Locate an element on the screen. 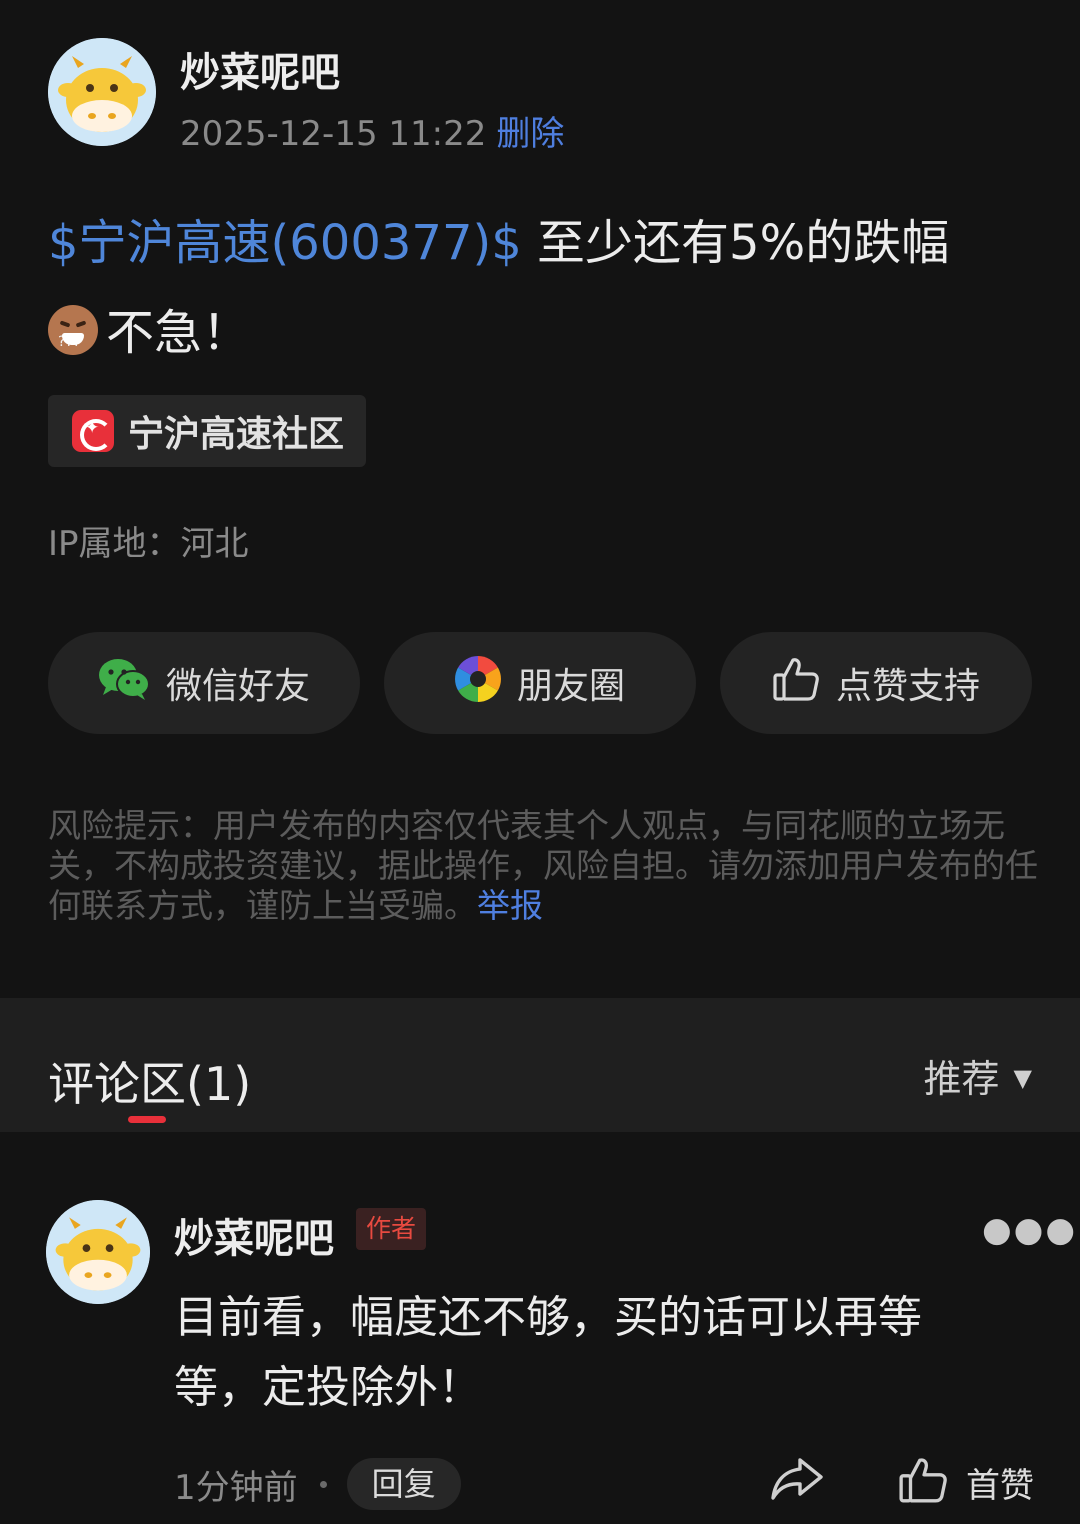  stock-tag-link: $宁沪高速(600377)$ is located at coordinates (285, 243).